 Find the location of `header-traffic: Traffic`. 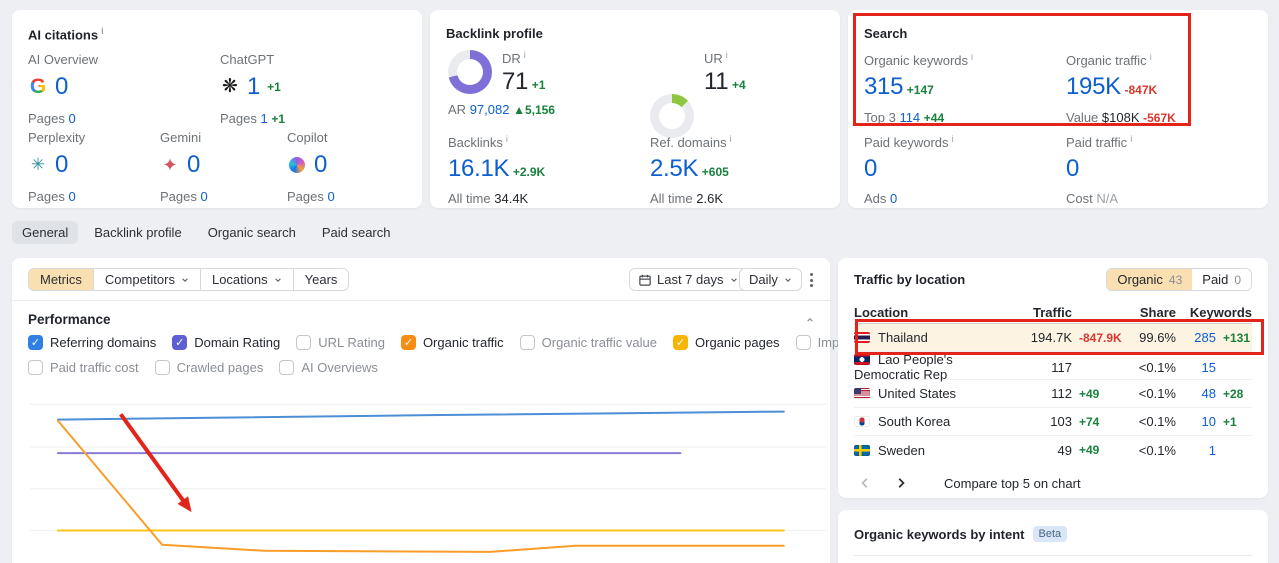

header-traffic: Traffic is located at coordinates (1041, 312).